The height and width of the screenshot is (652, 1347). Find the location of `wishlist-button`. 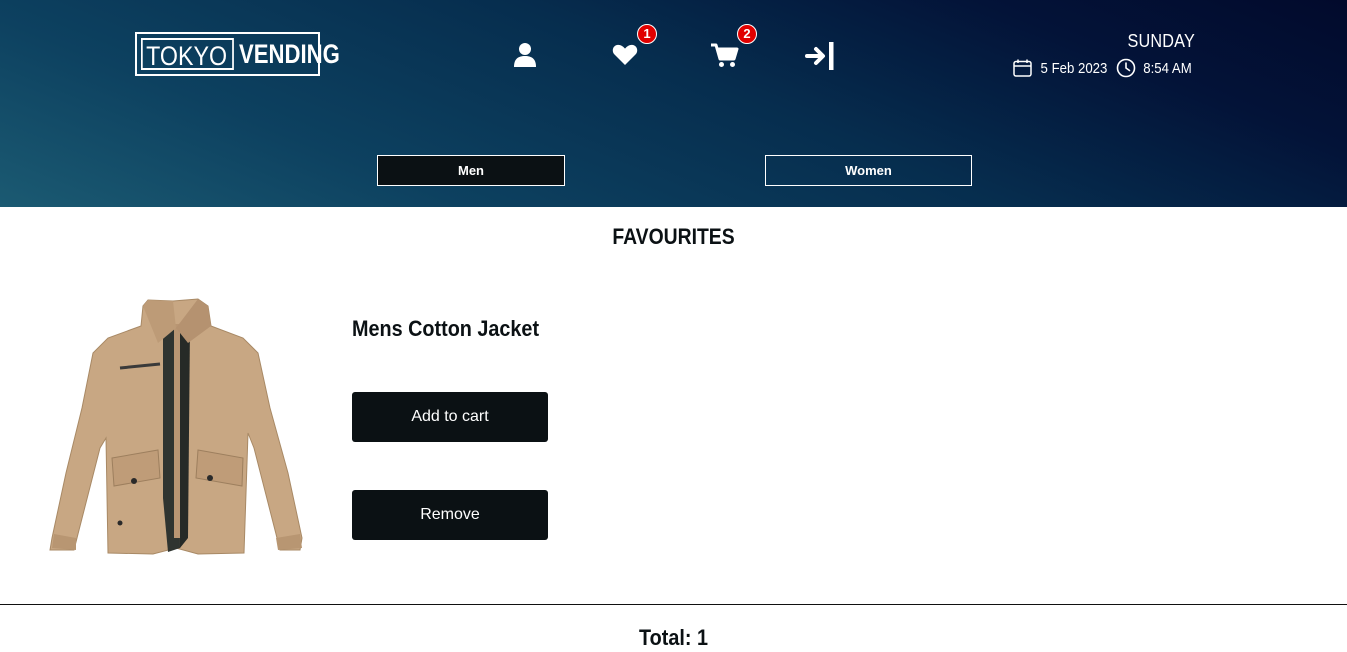

wishlist-button is located at coordinates (625, 55).